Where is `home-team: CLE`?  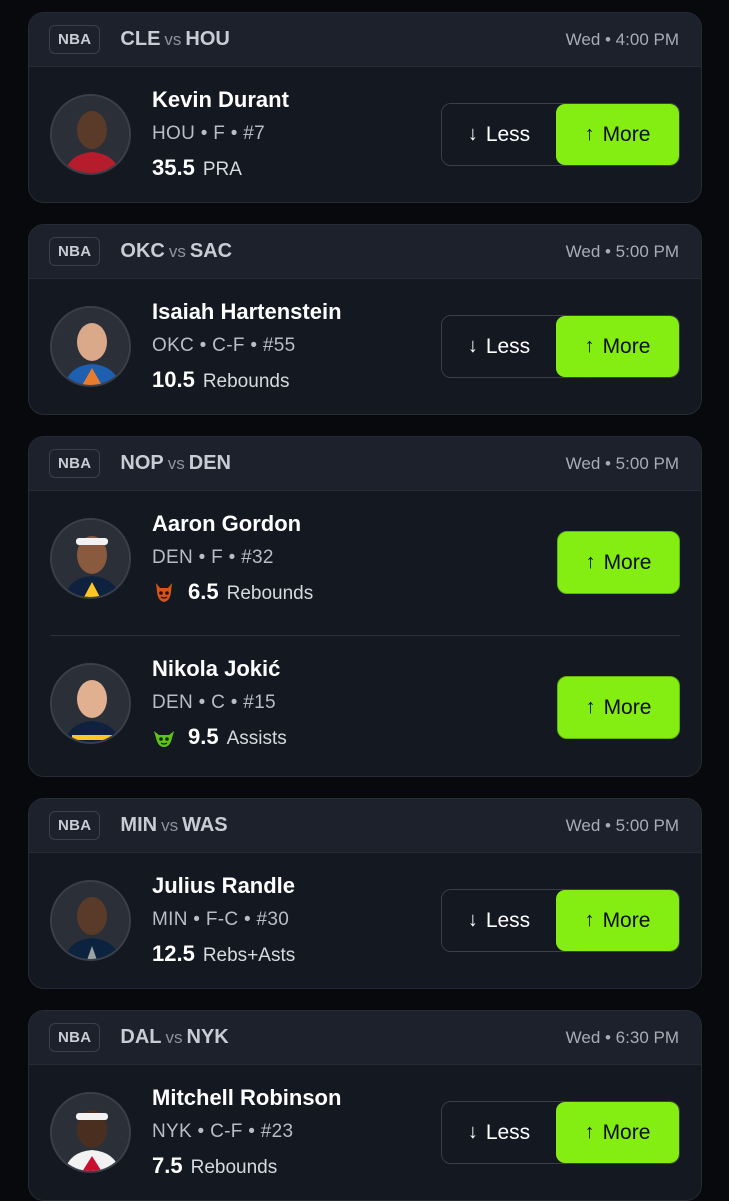
home-team: CLE is located at coordinates (140, 39).